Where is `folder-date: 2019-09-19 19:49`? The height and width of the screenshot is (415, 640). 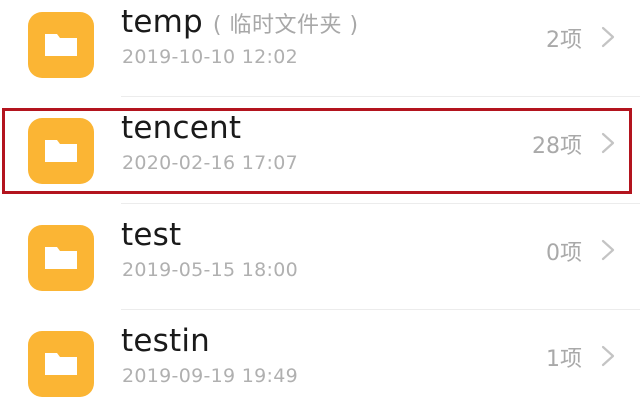
folder-date: 2019-09-19 19:49 is located at coordinates (210, 376).